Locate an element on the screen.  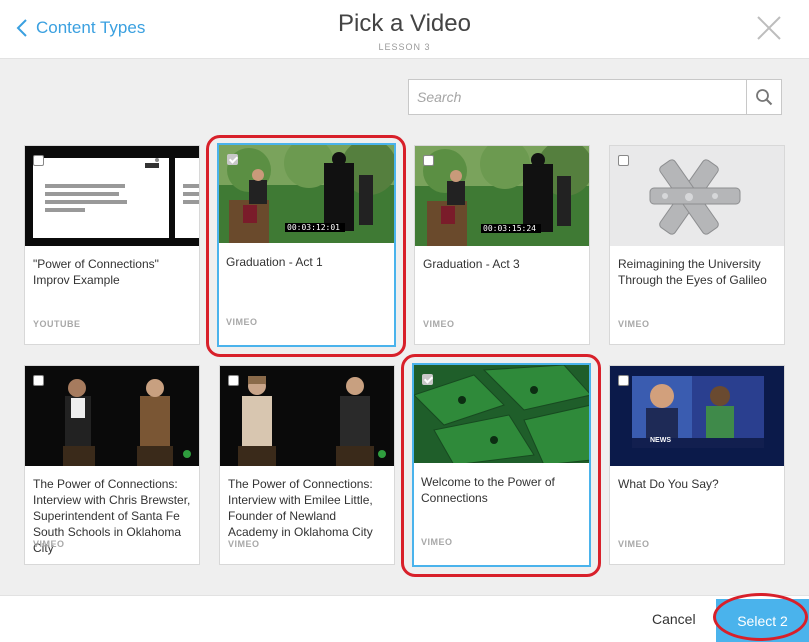
video-title: Graduation - Act 3 is located at coordinates (471, 264).